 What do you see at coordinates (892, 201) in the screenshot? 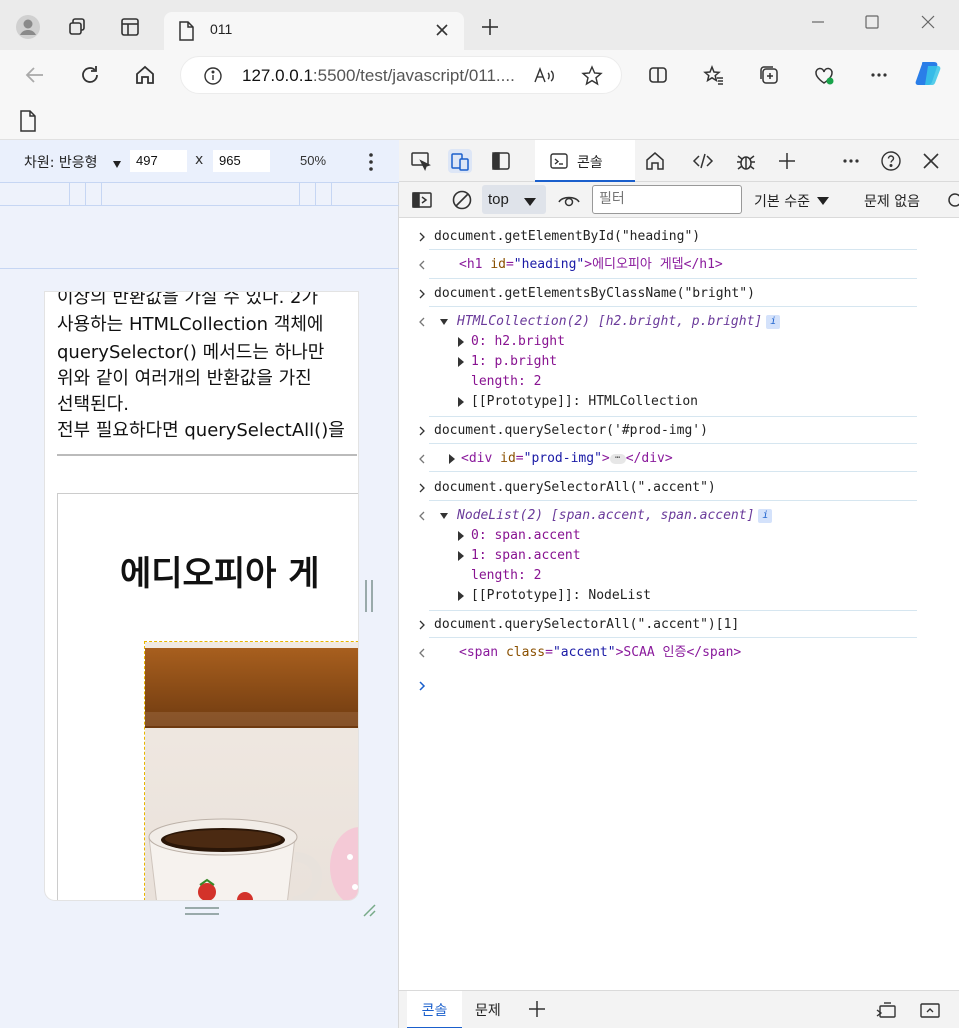
I see `issues-counter: 문제 없음` at bounding box center [892, 201].